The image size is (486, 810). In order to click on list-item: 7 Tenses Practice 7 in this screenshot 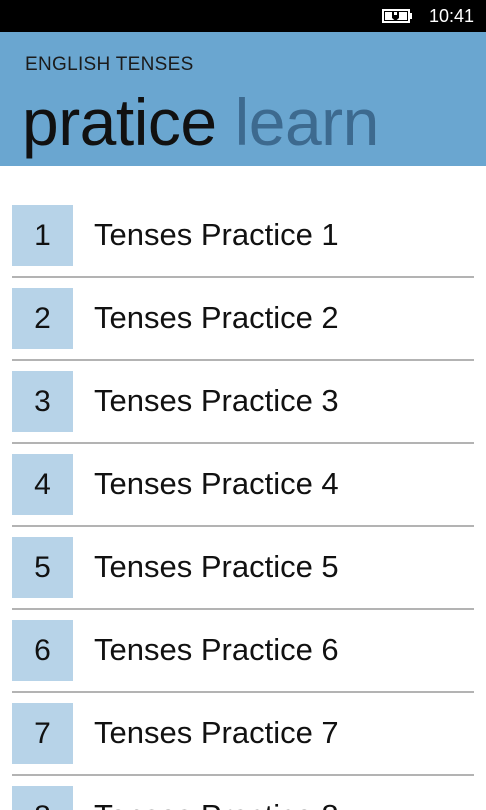, I will do `click(243, 720)`.